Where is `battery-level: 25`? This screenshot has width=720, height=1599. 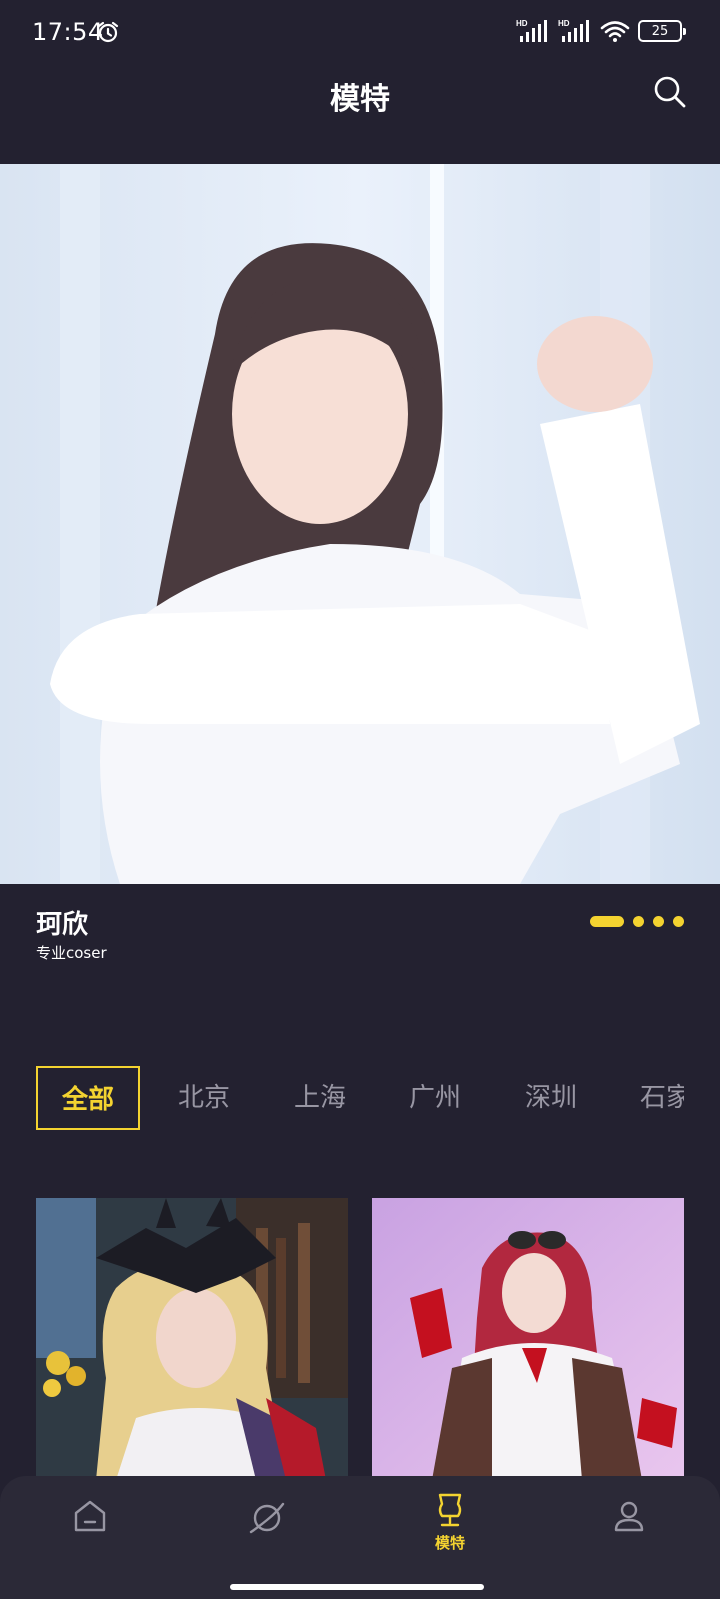 battery-level: 25 is located at coordinates (660, 31).